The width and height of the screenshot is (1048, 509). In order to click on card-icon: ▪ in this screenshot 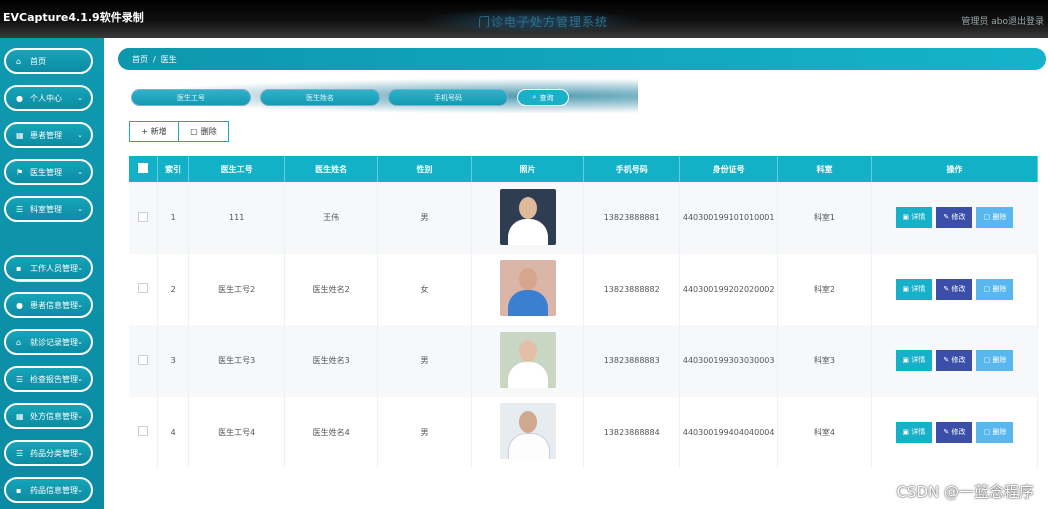, I will do `click(19, 490)`.